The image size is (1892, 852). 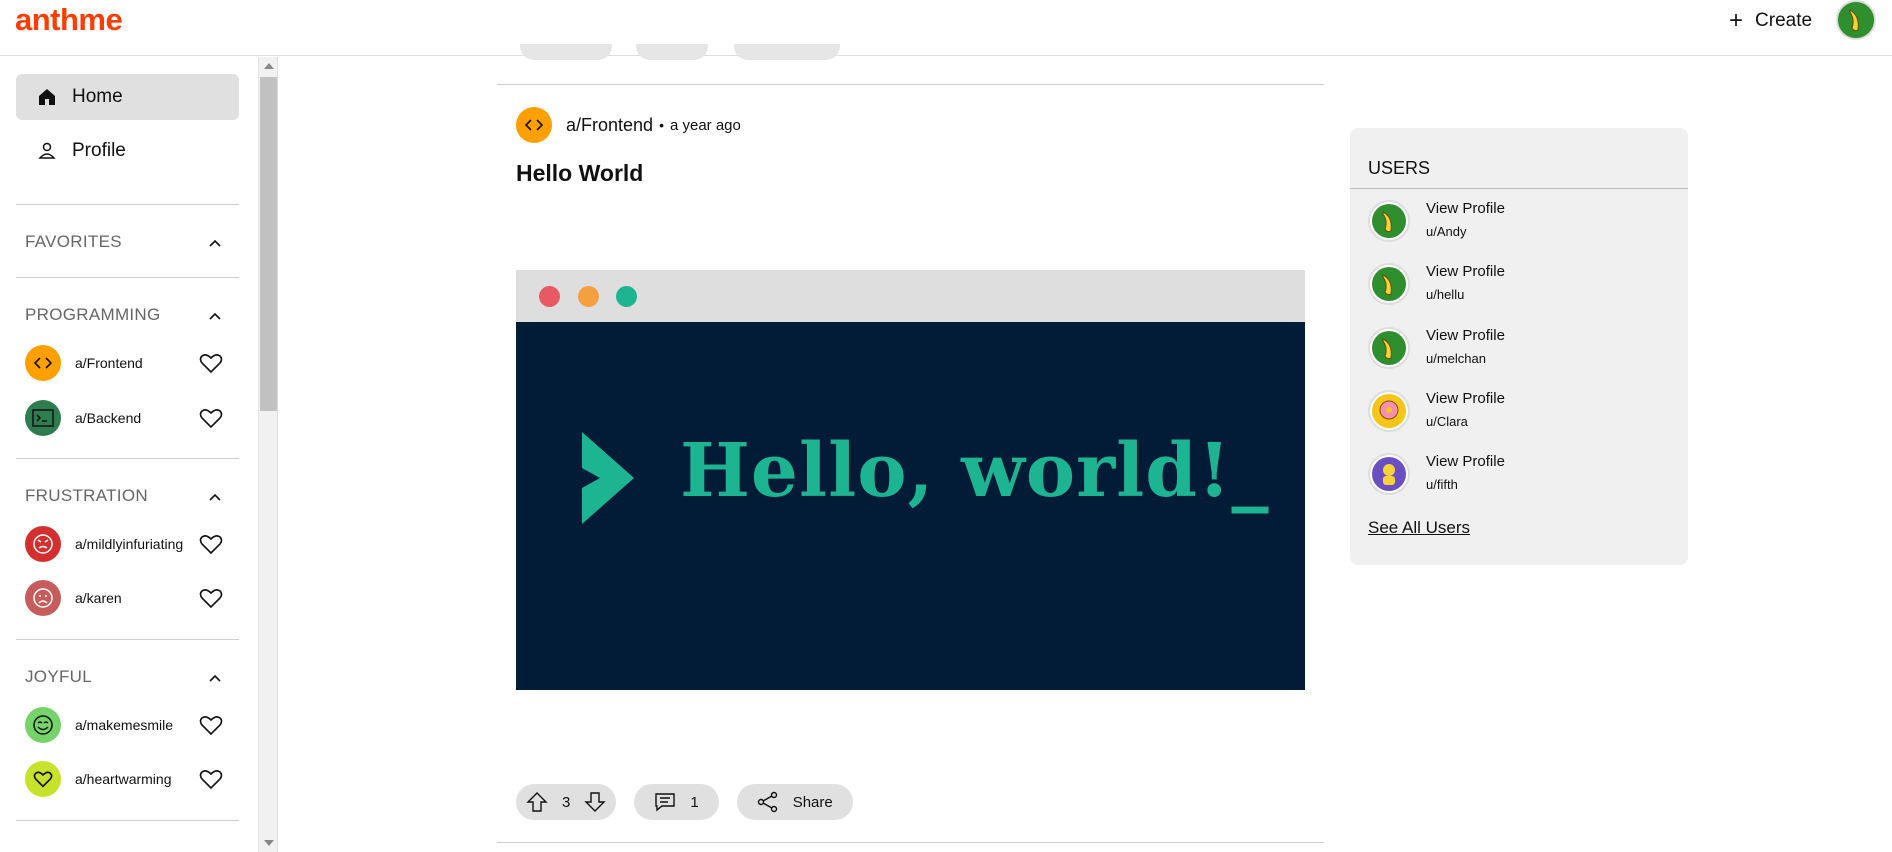 I want to click on sidebar-item-label: Home, so click(x=97, y=96).